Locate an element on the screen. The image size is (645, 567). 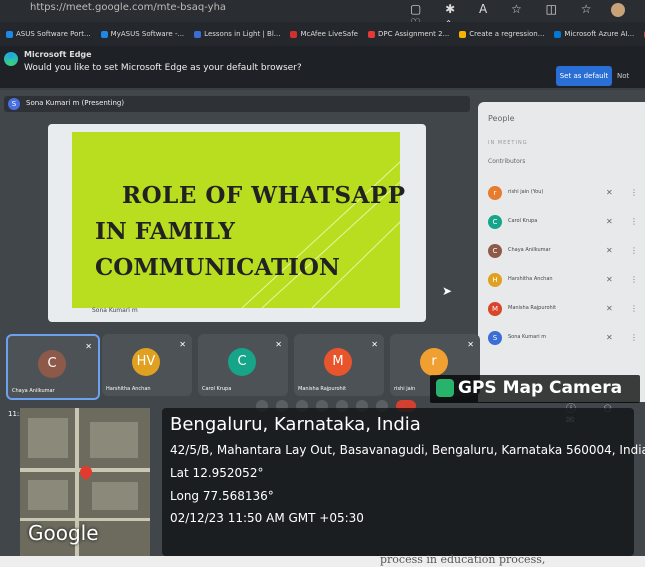
participant-tile: C Carol Krupa ✕ is located at coordinates (243, 365).